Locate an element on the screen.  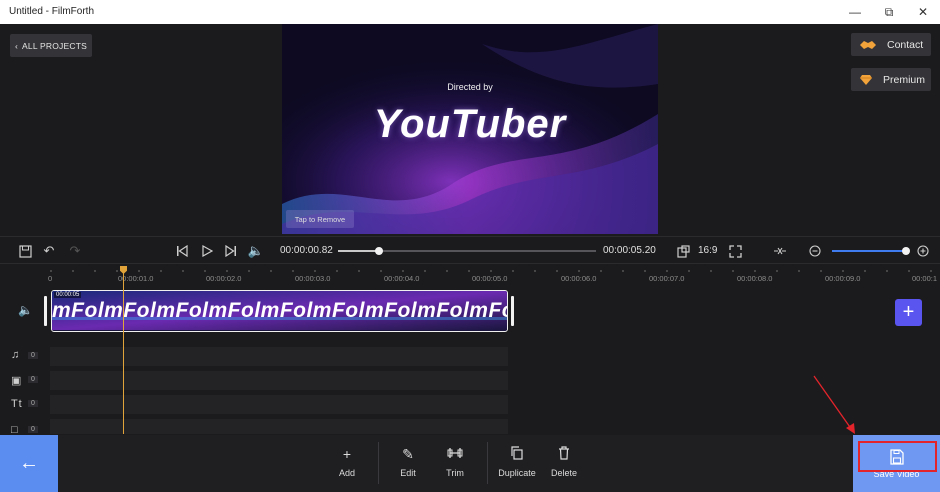
subtitle-track is located at coordinates (279, 426).